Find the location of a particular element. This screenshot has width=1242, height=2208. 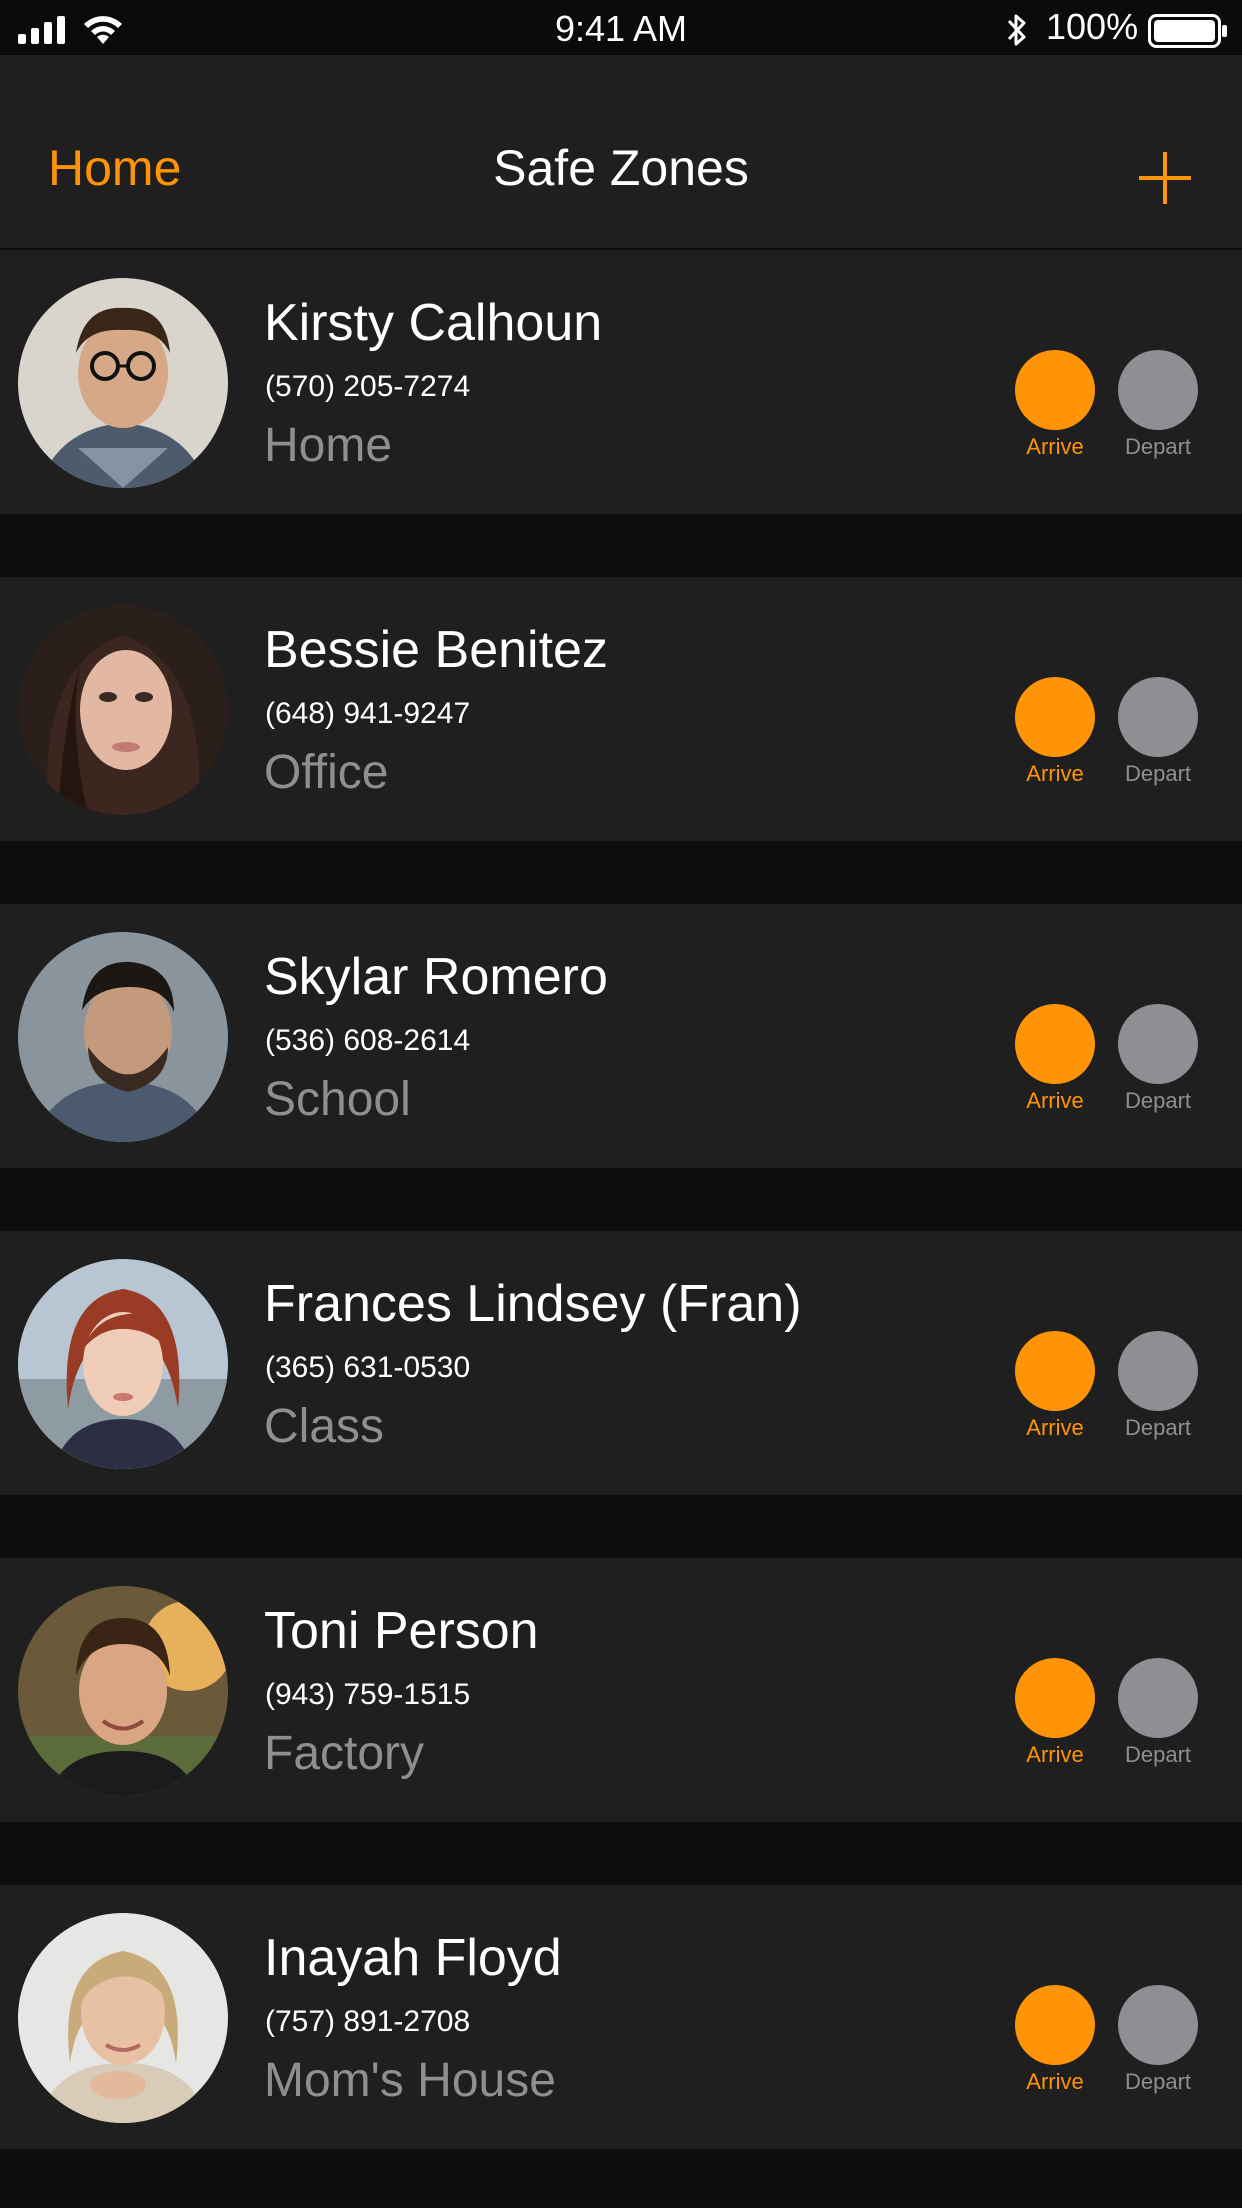

contact-phone: (570) 205-7274 is located at coordinates (368, 386).